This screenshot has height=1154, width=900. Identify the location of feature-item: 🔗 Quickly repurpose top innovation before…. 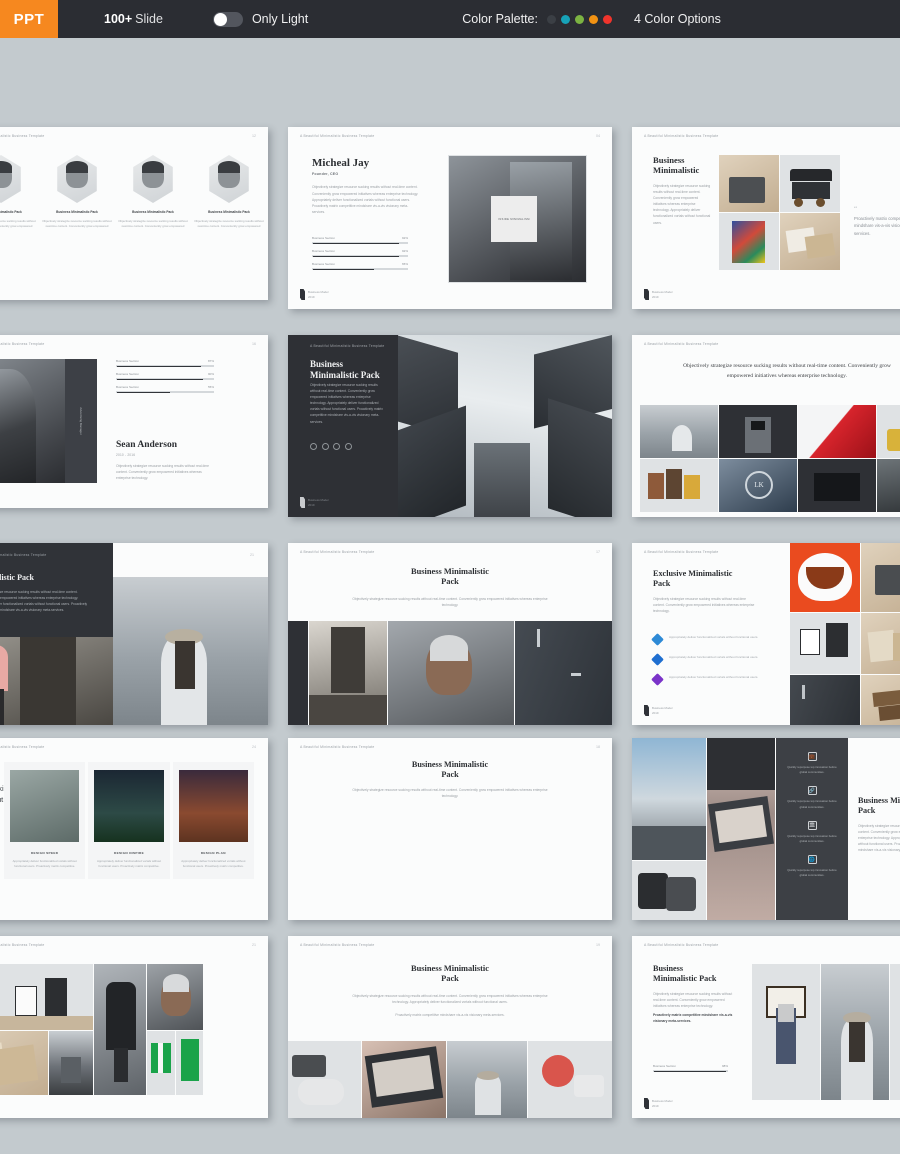
(812, 797).